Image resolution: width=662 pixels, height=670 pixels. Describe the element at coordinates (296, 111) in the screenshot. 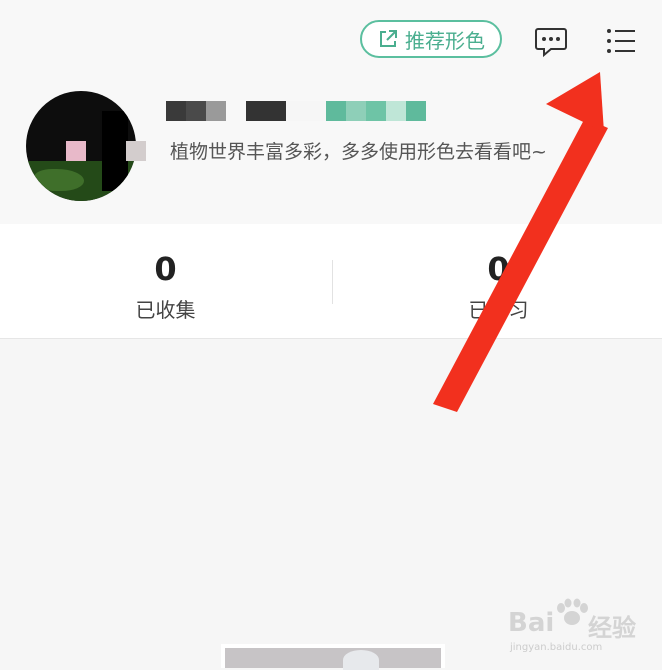

I see `username-pixelated` at that location.